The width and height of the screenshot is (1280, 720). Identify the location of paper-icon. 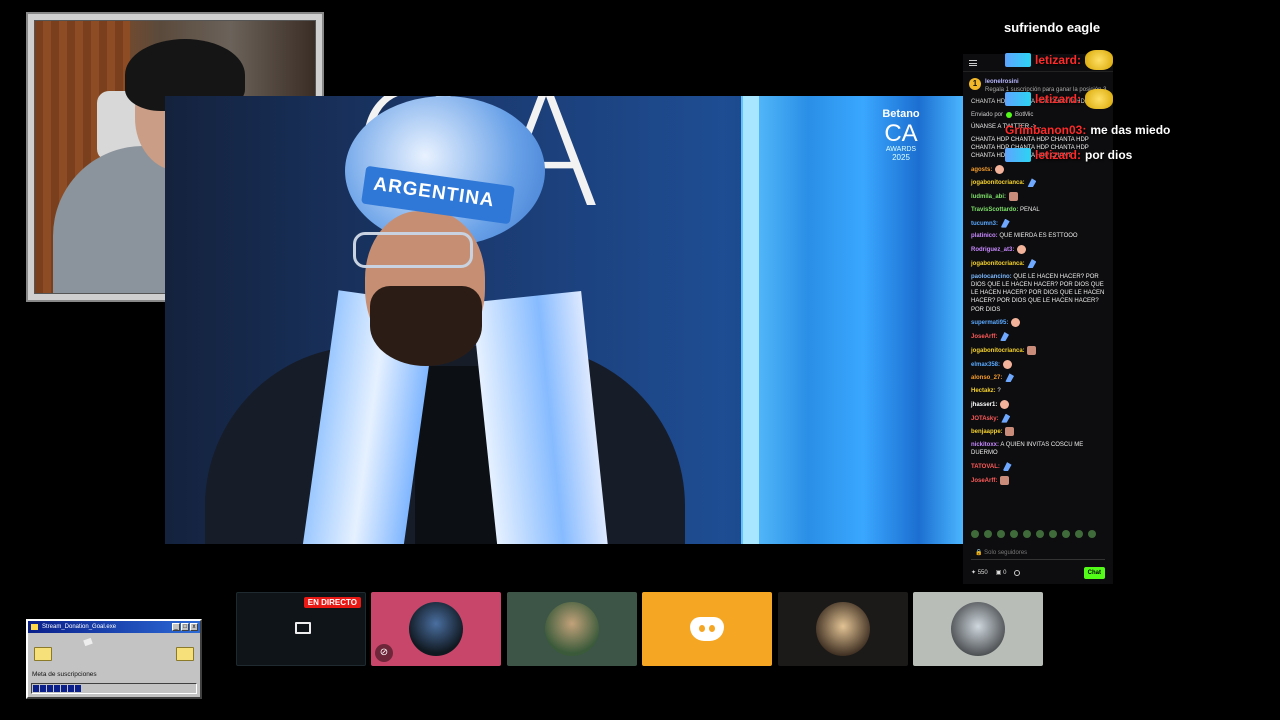
(88, 642).